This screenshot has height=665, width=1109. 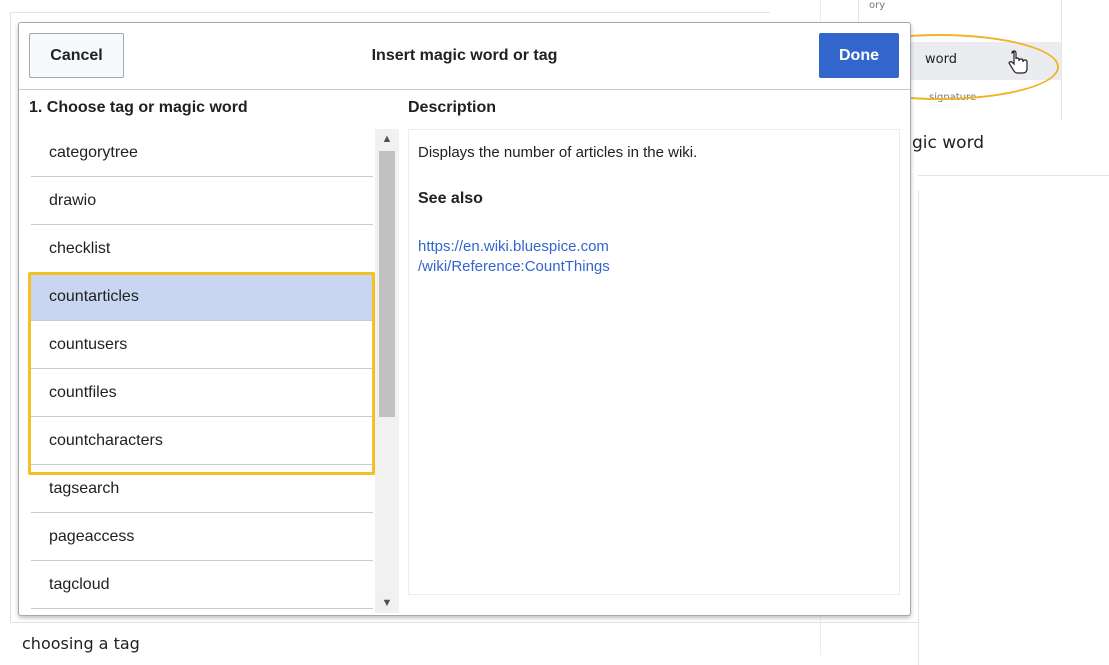 What do you see at coordinates (202, 249) in the screenshot?
I see `list-item-checklist: checklist` at bounding box center [202, 249].